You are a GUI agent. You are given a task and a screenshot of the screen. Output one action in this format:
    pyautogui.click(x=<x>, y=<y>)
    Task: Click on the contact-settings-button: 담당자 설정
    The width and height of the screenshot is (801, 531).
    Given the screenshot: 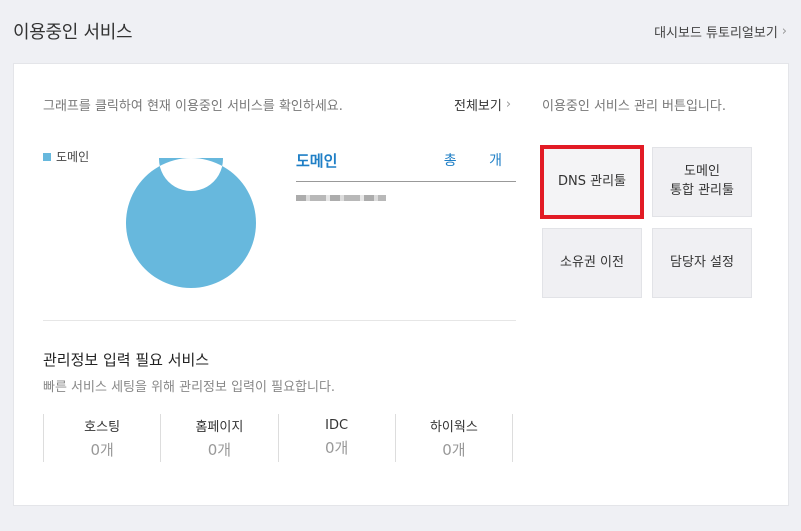 What is the action you would take?
    pyautogui.click(x=702, y=263)
    